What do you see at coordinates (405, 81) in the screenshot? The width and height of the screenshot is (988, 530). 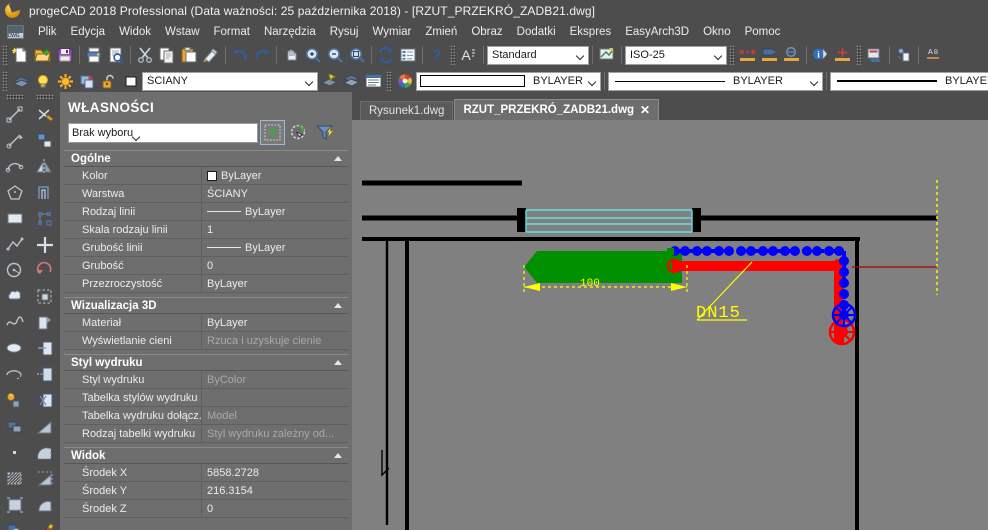 I see `color-wheel-icon` at bounding box center [405, 81].